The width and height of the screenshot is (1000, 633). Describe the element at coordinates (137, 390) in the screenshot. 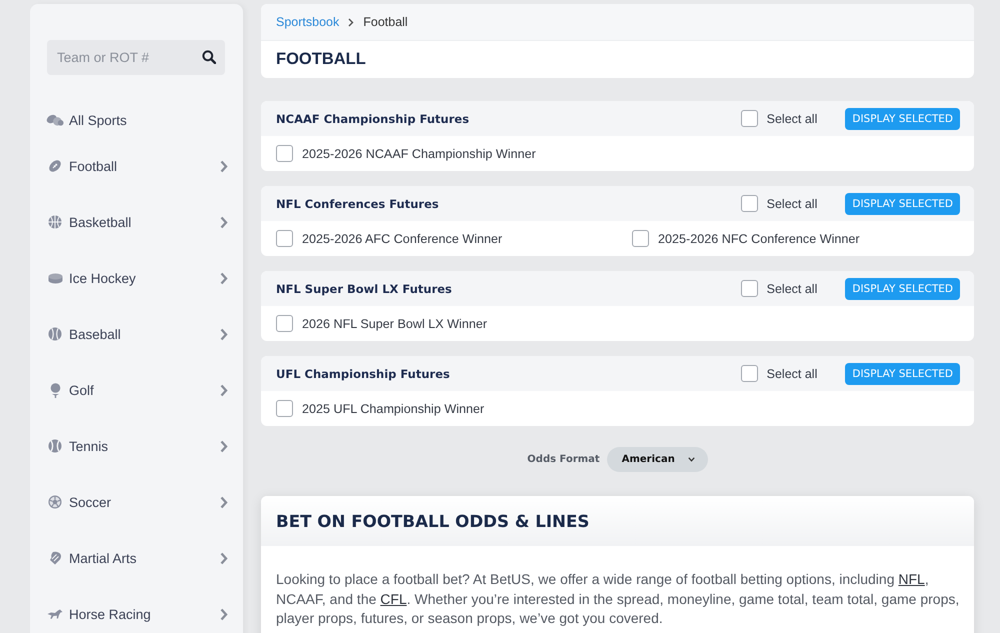

I see `sport-menu-item: Golf` at that location.